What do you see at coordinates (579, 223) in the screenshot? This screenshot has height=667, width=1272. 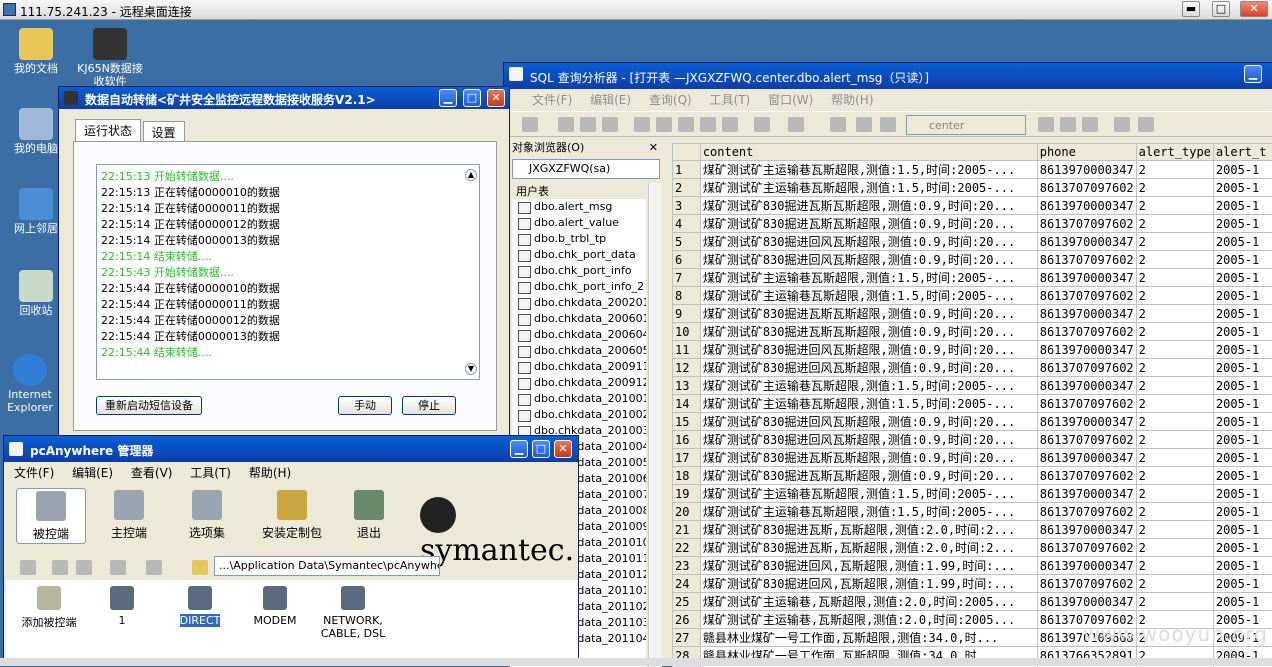 I see `table-list-item: dbo.alert_value` at bounding box center [579, 223].